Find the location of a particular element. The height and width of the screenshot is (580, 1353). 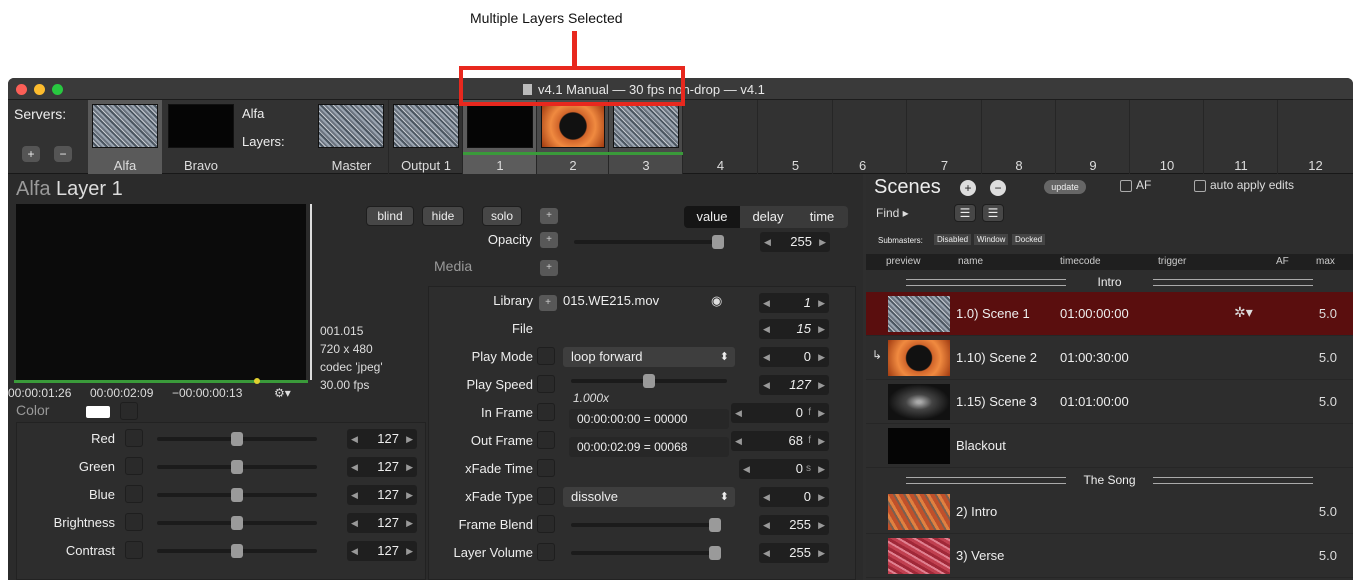

blue-slider is located at coordinates (237, 495).